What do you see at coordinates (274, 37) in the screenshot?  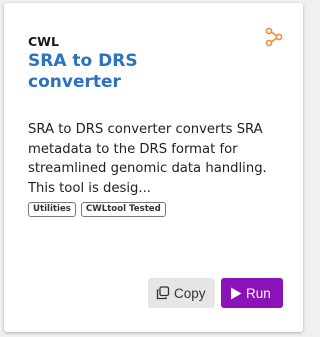 I see `workflow-icon` at bounding box center [274, 37].